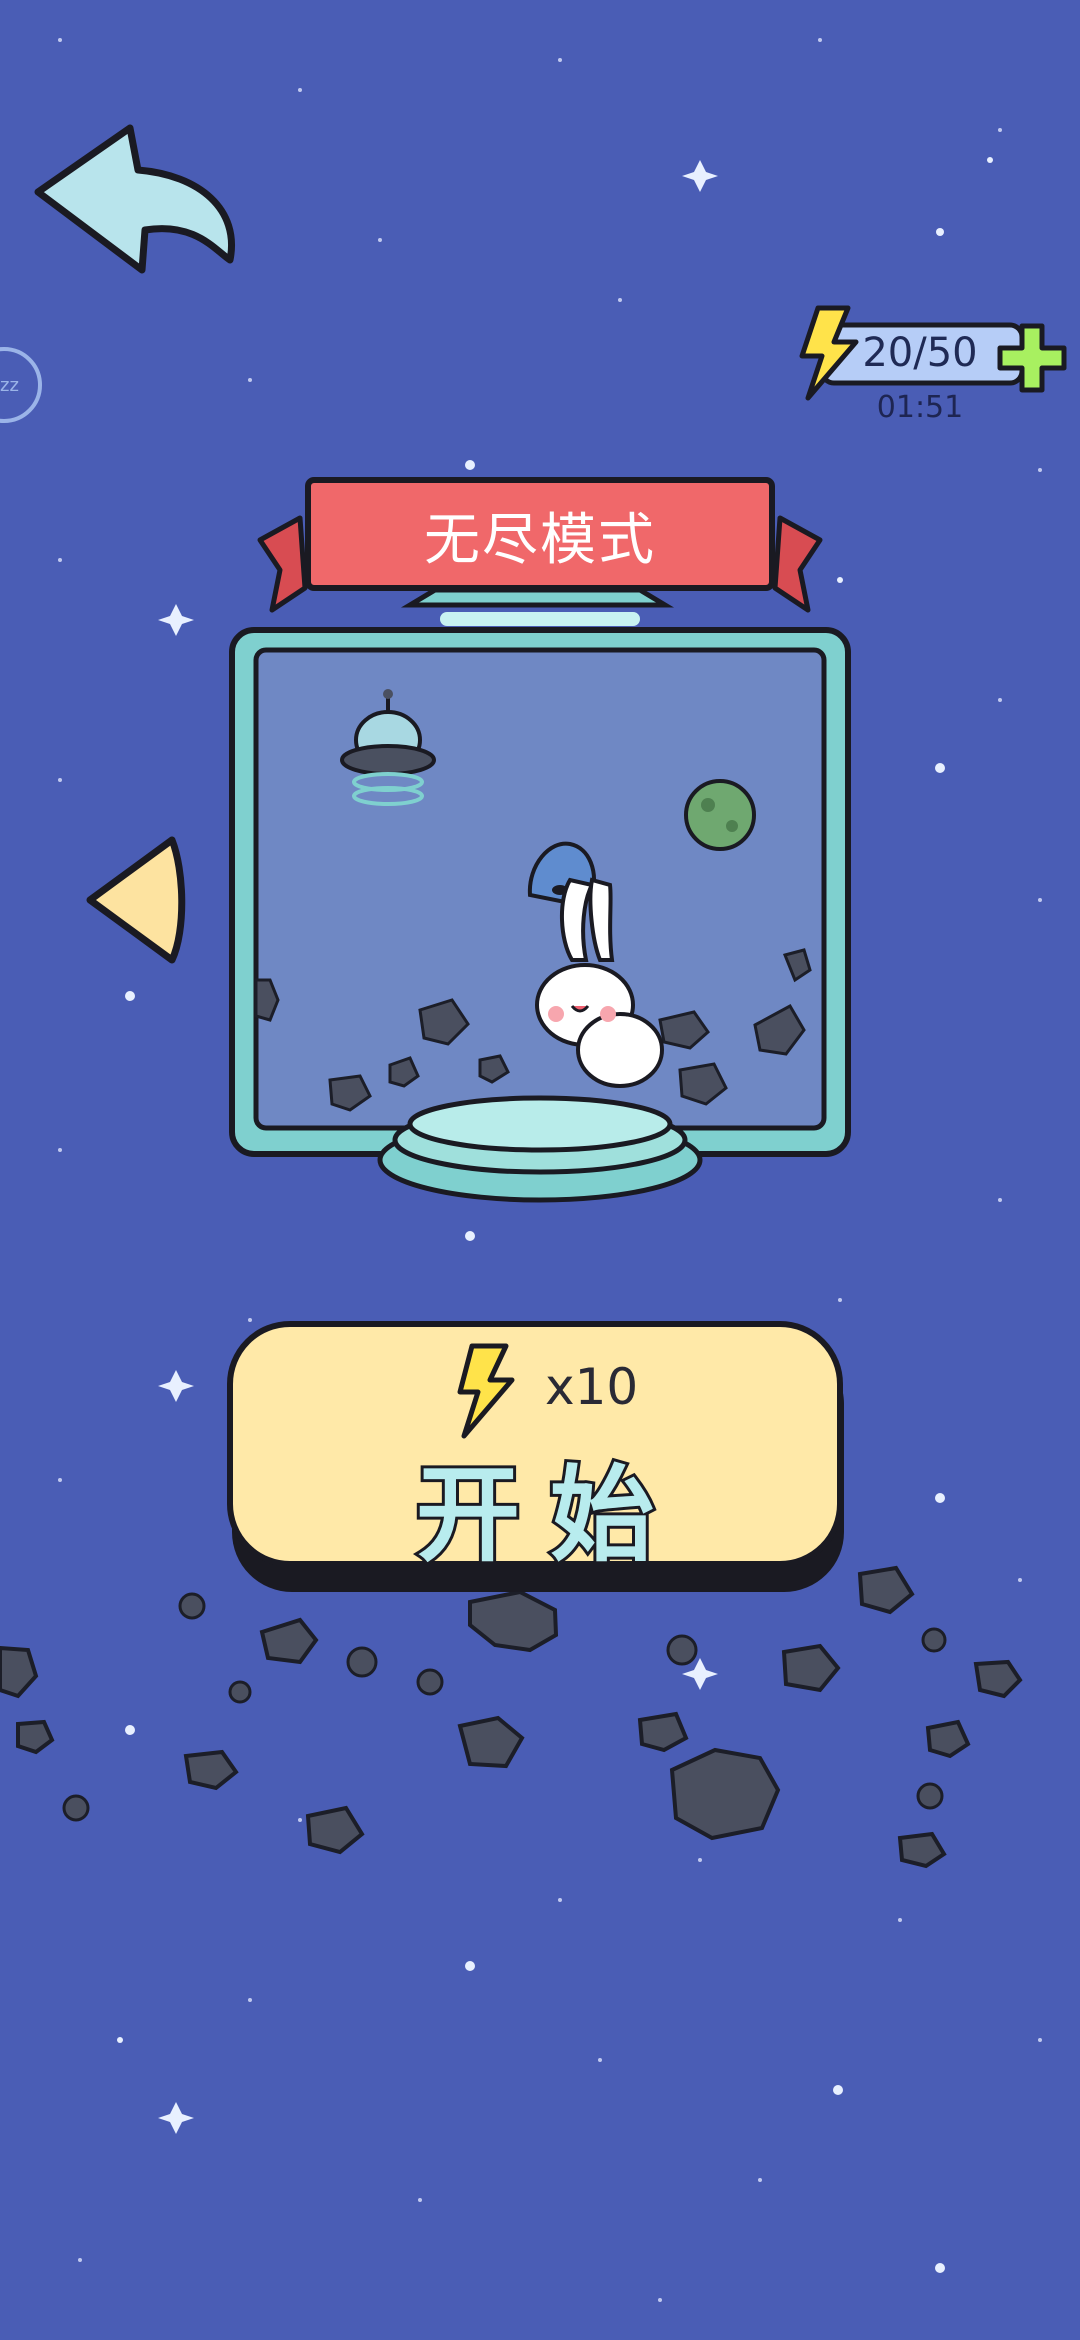 This screenshot has height=2340, width=1080. What do you see at coordinates (797, 564) in the screenshot?
I see `banner-tail-right` at bounding box center [797, 564].